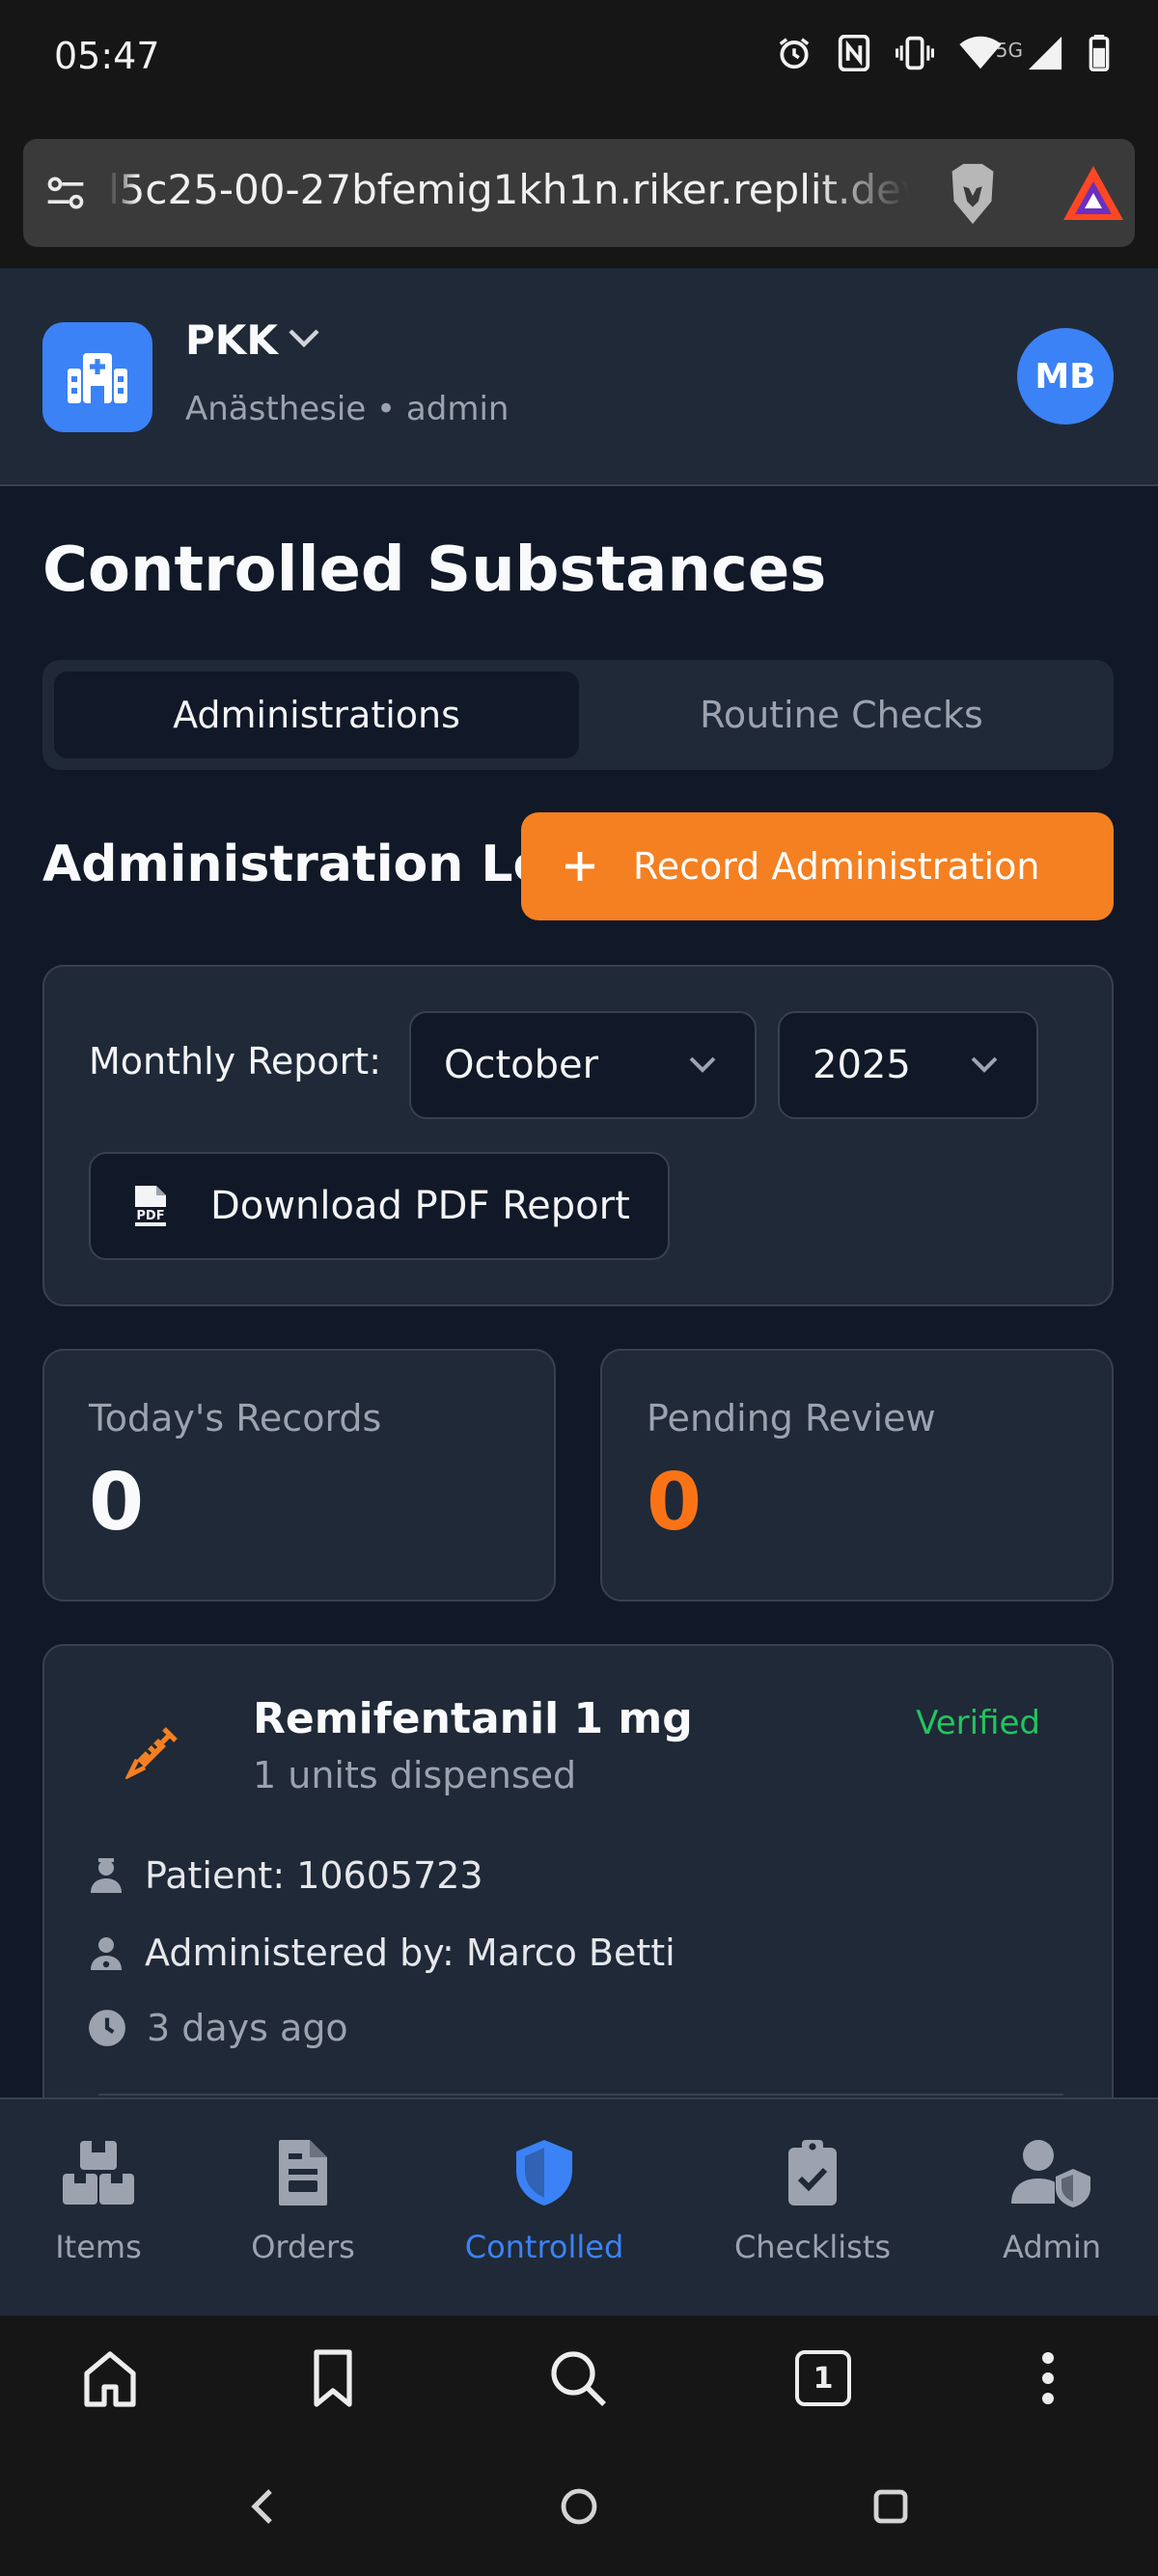  I want to click on nav-item-checklists: Checklists, so click(812, 2199).